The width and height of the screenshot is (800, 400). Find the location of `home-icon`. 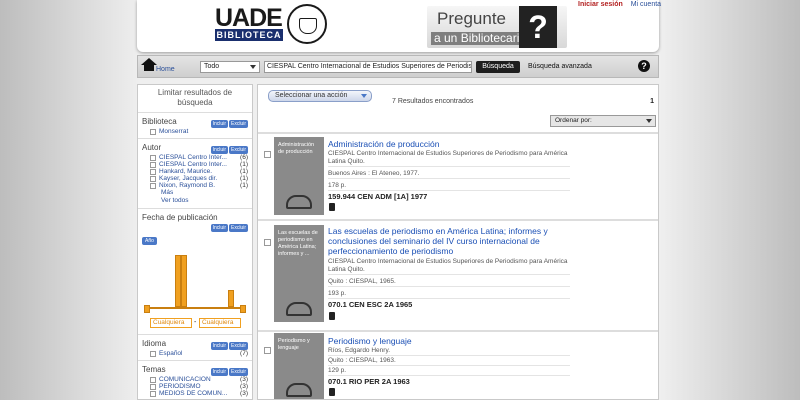

home-icon is located at coordinates (149, 64).